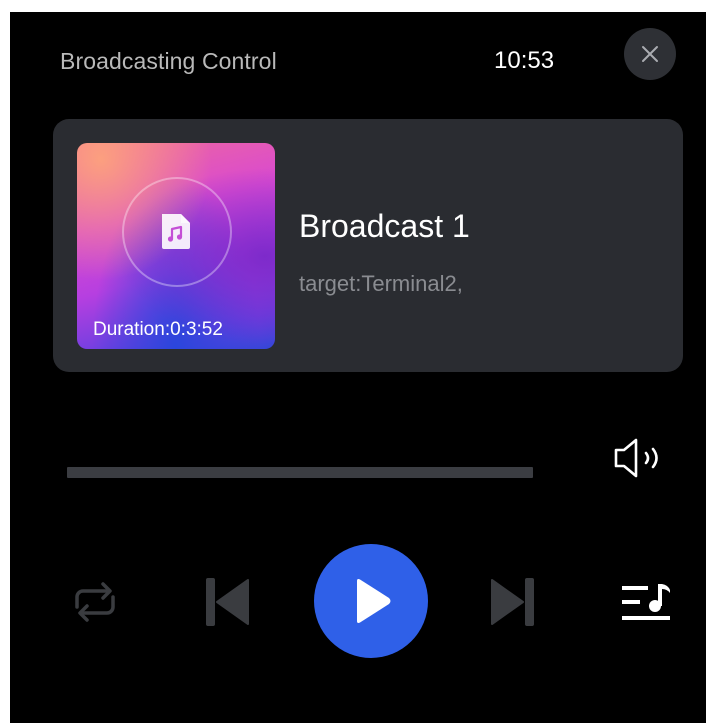 This screenshot has width=716, height=725. I want to click on cover-art: Duration:0:3:52, so click(176, 246).